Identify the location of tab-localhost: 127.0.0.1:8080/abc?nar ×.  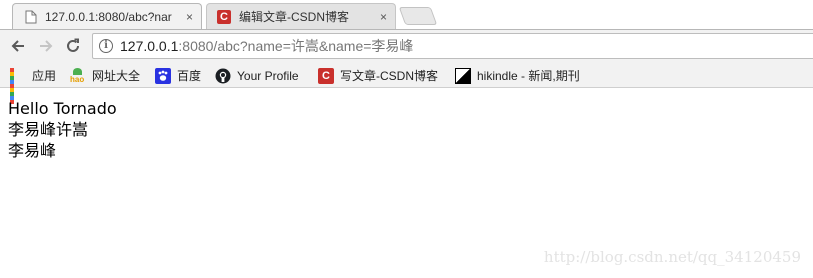
(107, 16).